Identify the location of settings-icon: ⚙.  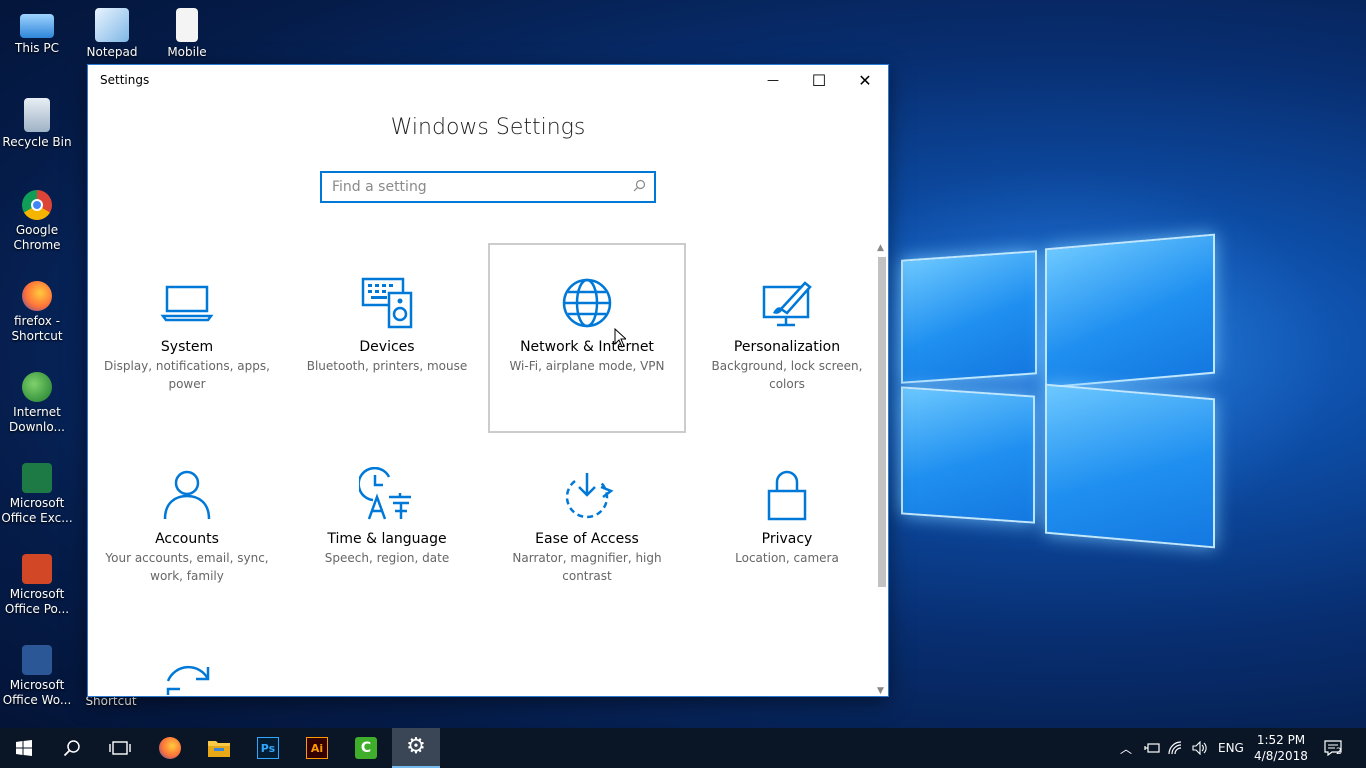
(416, 746).